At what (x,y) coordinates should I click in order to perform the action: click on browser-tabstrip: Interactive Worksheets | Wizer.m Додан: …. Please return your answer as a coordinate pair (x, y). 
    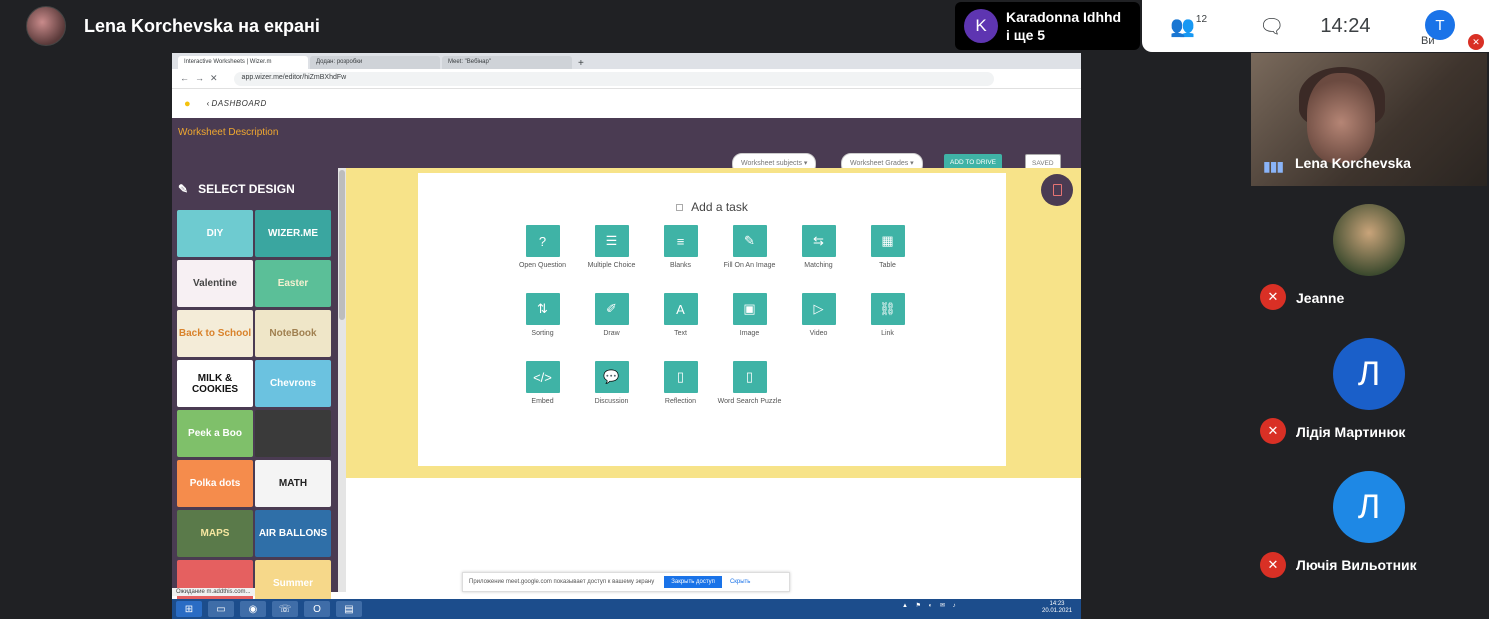
    Looking at the image, I should click on (626, 61).